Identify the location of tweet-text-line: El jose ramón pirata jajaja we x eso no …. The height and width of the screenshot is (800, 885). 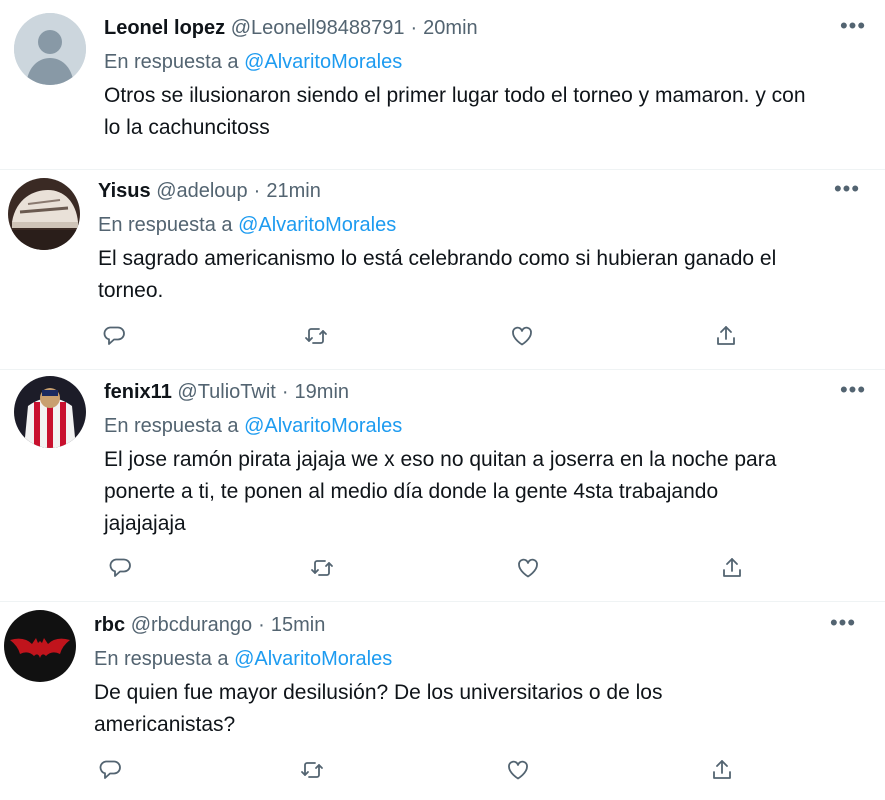
(440, 459).